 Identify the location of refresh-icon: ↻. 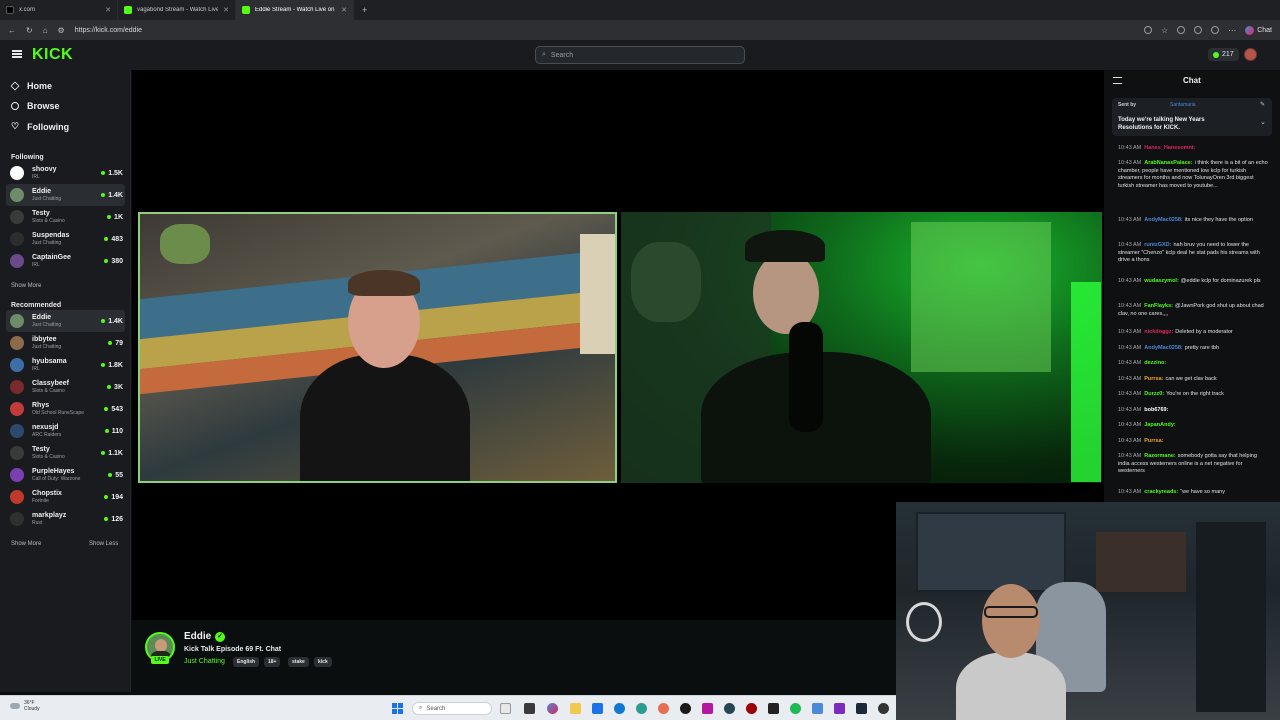
(29, 30).